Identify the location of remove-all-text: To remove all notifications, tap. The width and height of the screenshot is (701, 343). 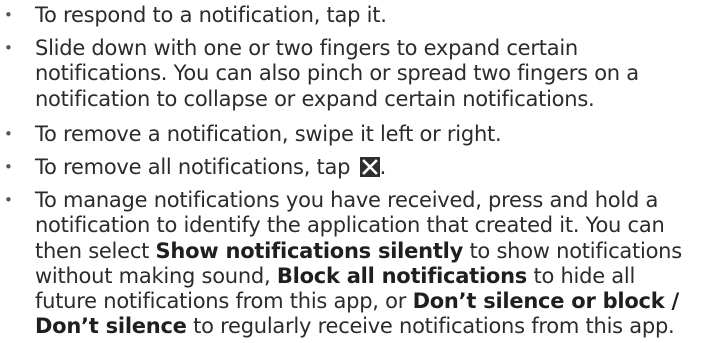
(193, 167).